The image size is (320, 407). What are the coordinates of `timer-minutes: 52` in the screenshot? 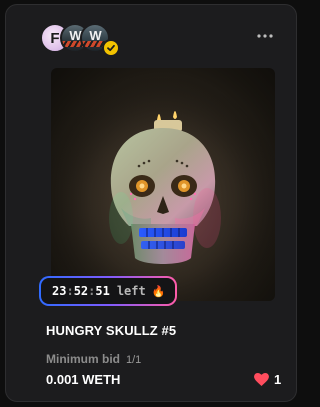 It's located at (81, 291).